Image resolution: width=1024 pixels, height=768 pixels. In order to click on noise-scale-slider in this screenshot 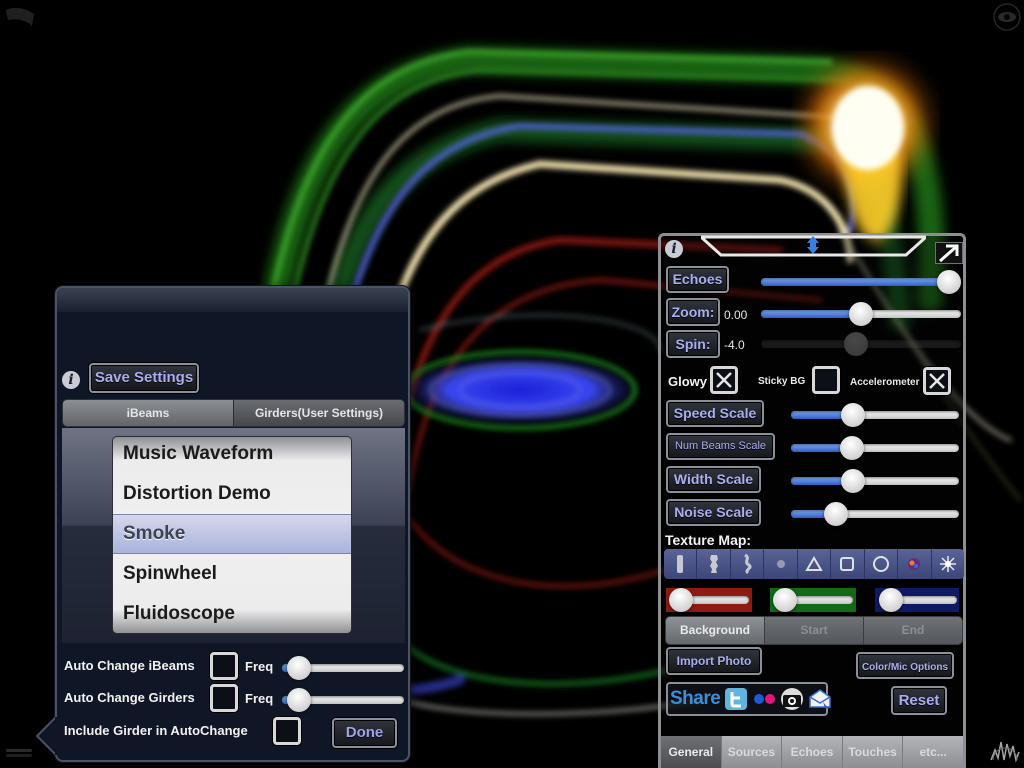, I will do `click(875, 514)`.